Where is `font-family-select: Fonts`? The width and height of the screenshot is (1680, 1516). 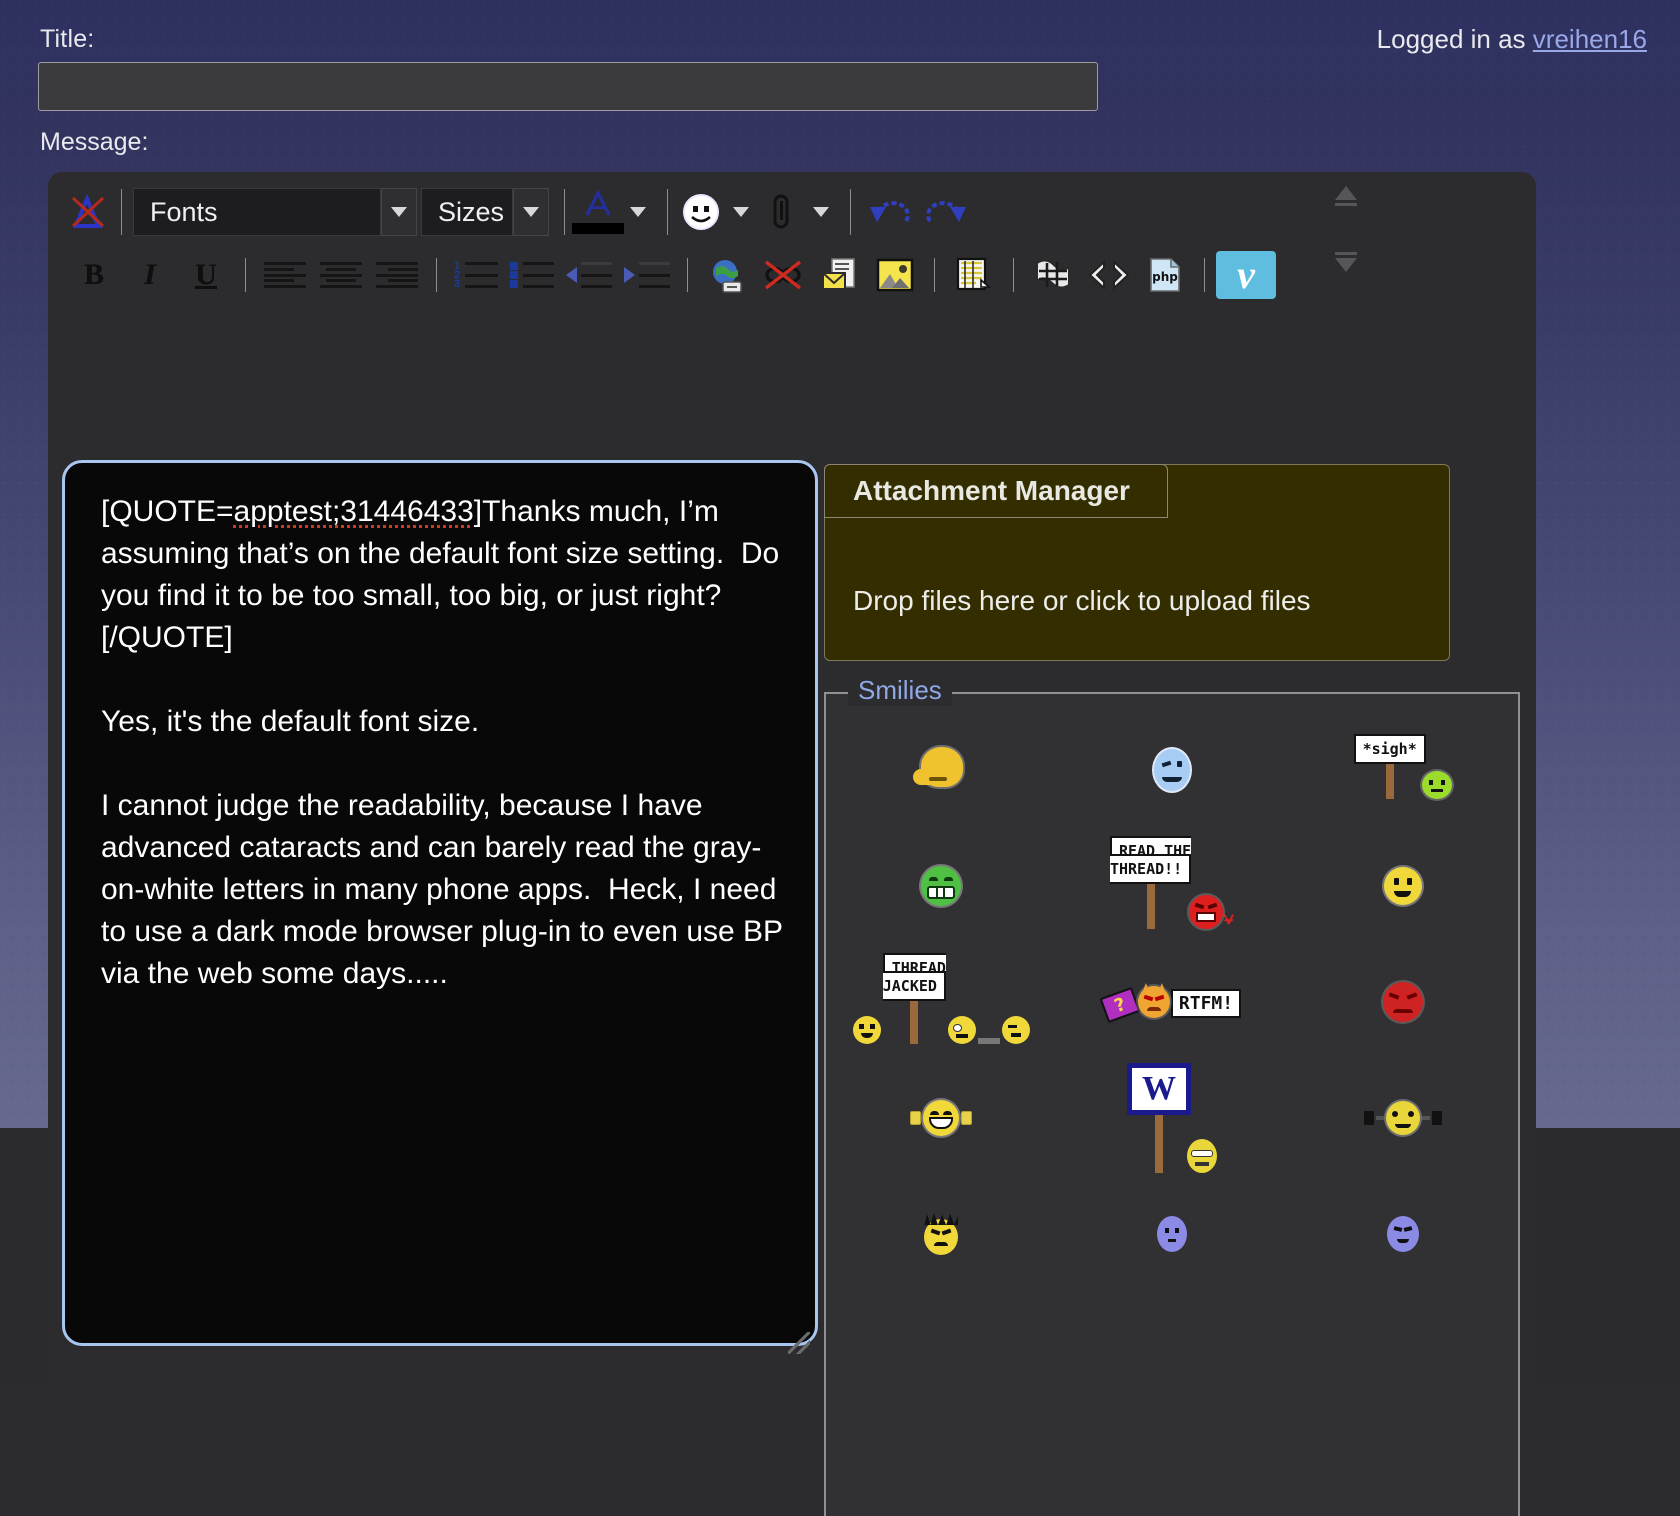
font-family-select: Fonts is located at coordinates (275, 212).